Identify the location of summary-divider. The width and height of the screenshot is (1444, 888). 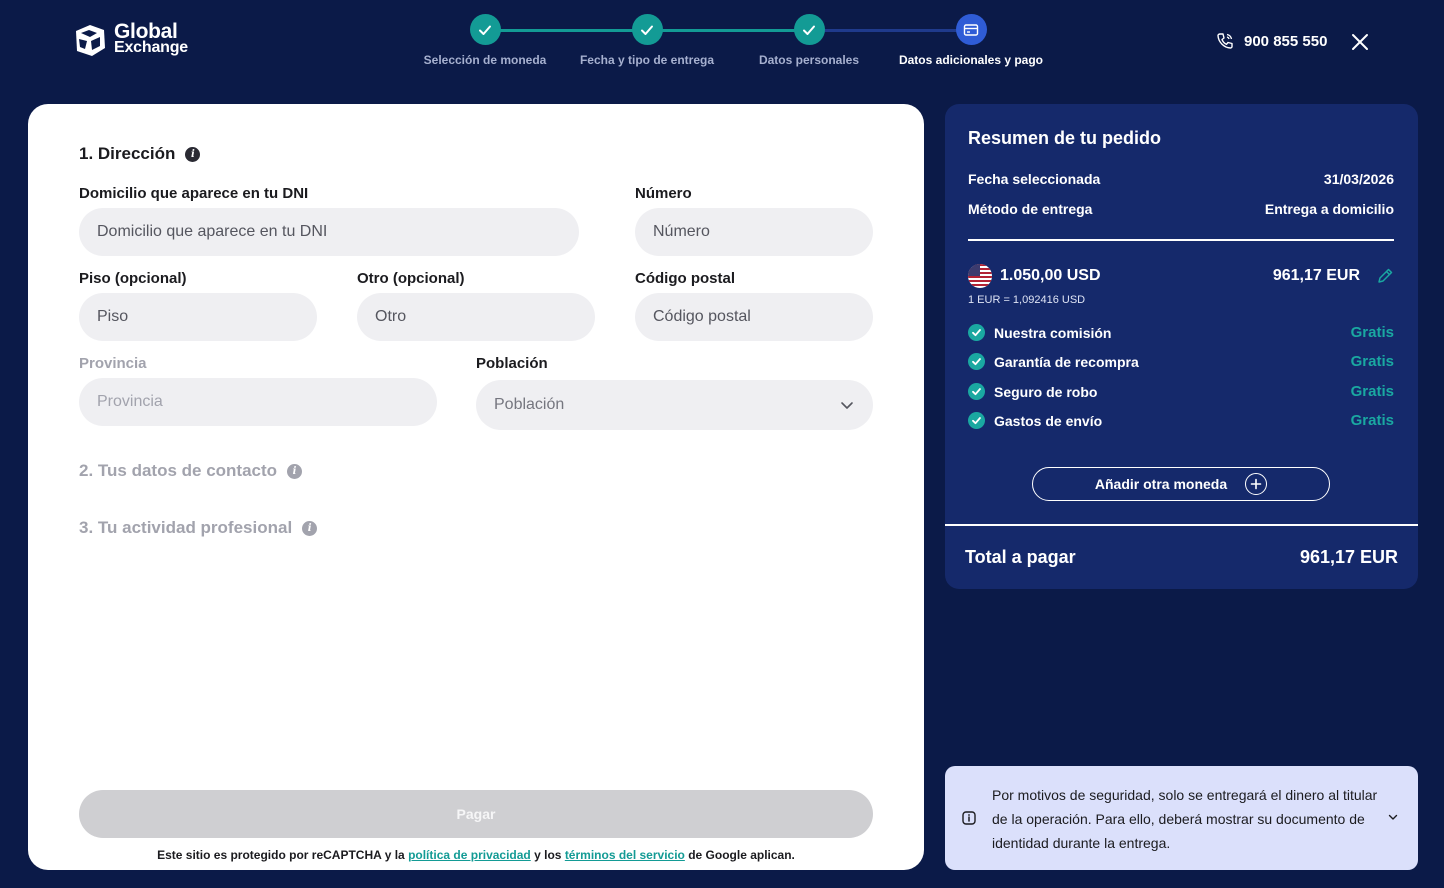
(1181, 240).